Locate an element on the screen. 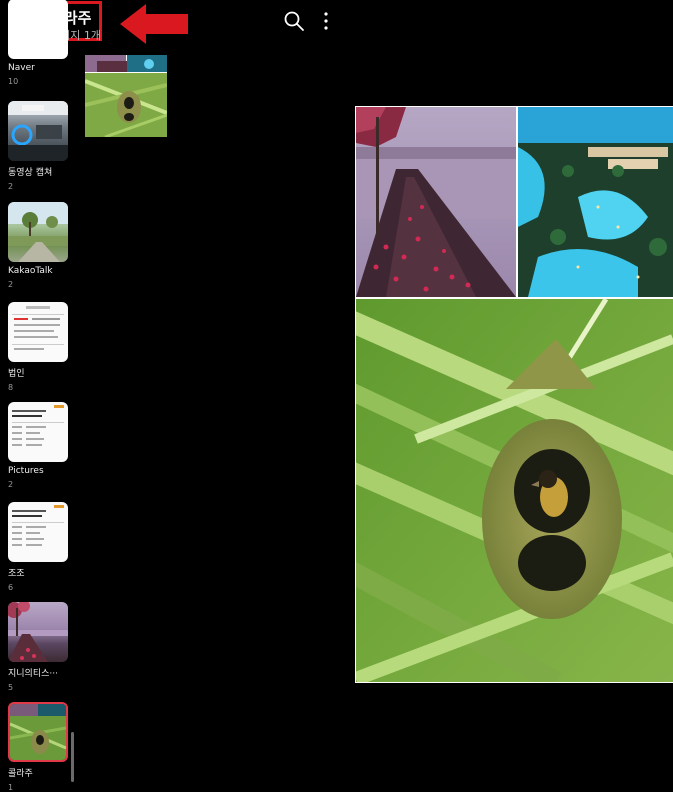 The image size is (673, 792). more-vertical-icon is located at coordinates (326, 21).